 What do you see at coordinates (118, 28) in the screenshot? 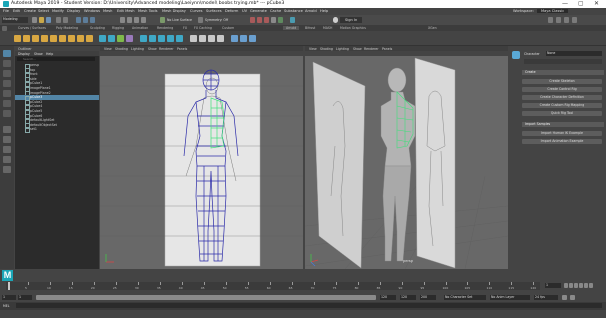
I see `shelf-tab-rigging: Rigging` at bounding box center [118, 28].